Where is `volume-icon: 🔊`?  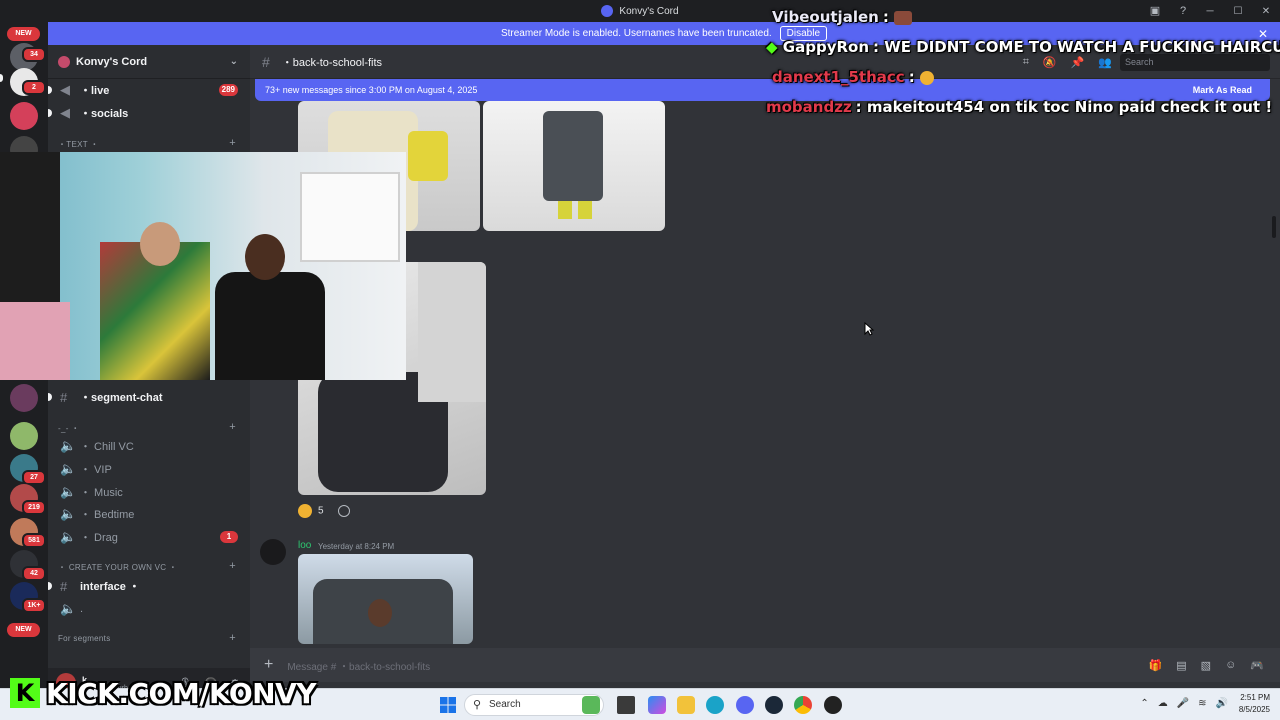 volume-icon: 🔊 is located at coordinates (1222, 703).